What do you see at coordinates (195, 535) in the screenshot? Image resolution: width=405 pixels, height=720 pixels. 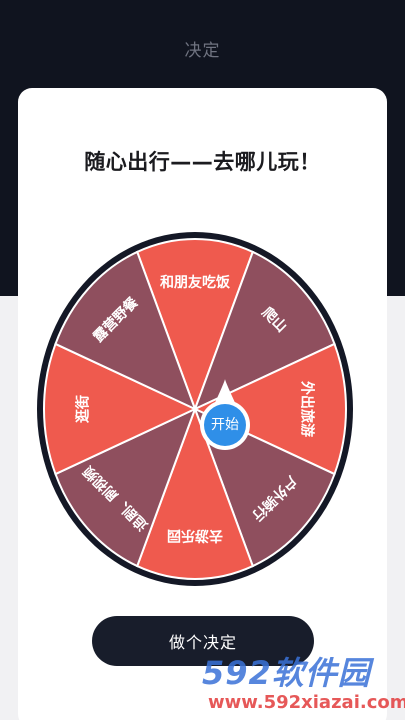 I see `wheel-segment-label: 去游乐园` at bounding box center [195, 535].